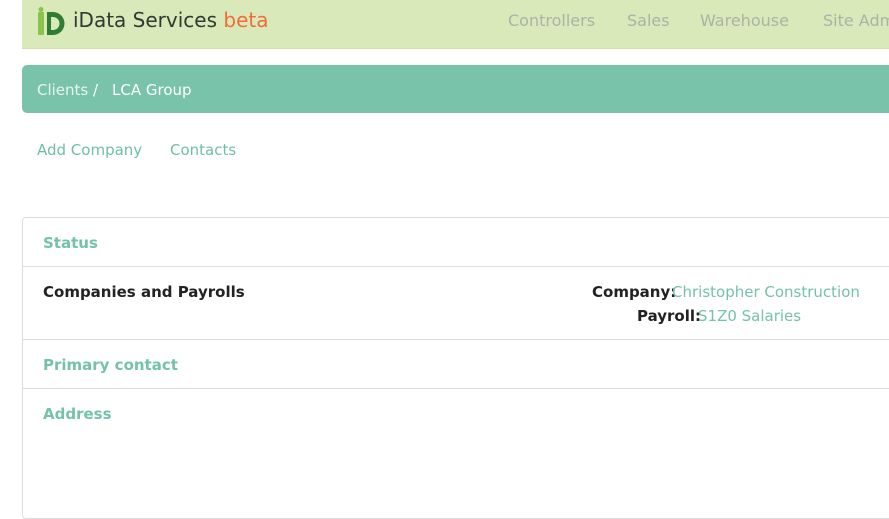 This screenshot has width=889, height=519. Describe the element at coordinates (669, 316) in the screenshot. I see `payroll-label: Payroll:` at that location.